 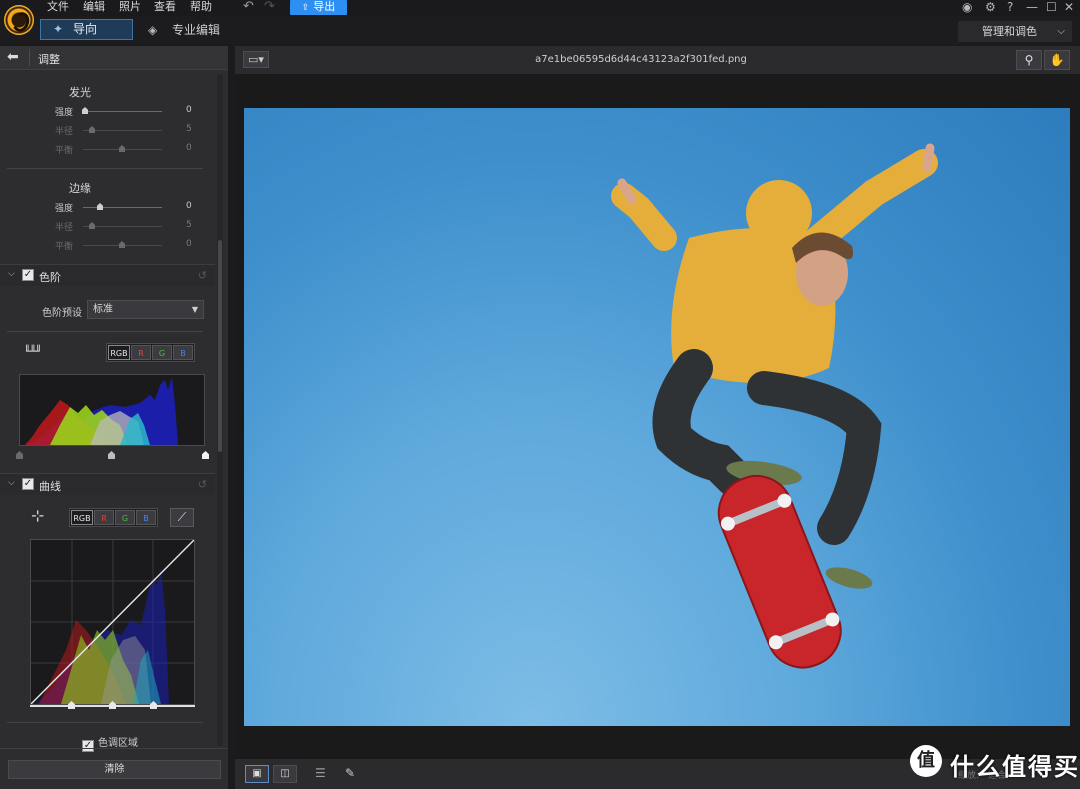 What do you see at coordinates (145, 309) in the screenshot?
I see `levels-preset-select: 标准 ▼` at bounding box center [145, 309].